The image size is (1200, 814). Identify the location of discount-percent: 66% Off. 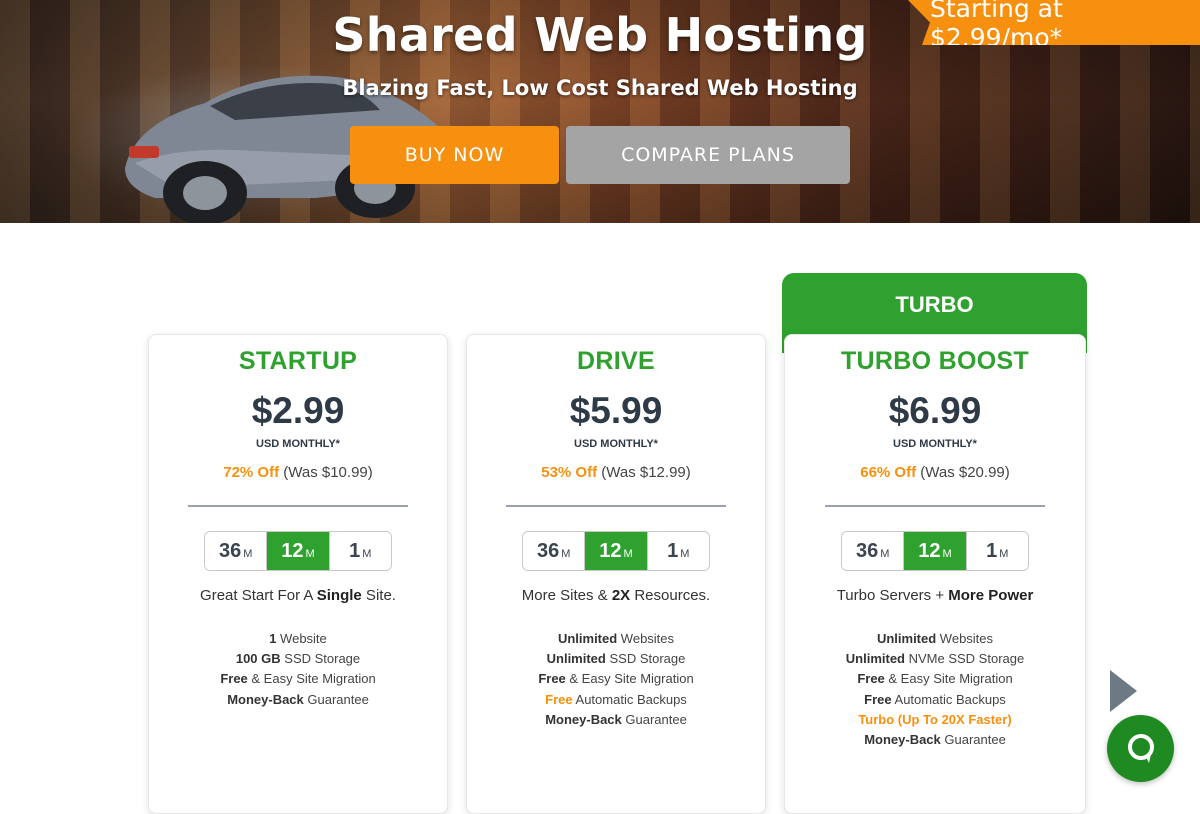
(888, 472).